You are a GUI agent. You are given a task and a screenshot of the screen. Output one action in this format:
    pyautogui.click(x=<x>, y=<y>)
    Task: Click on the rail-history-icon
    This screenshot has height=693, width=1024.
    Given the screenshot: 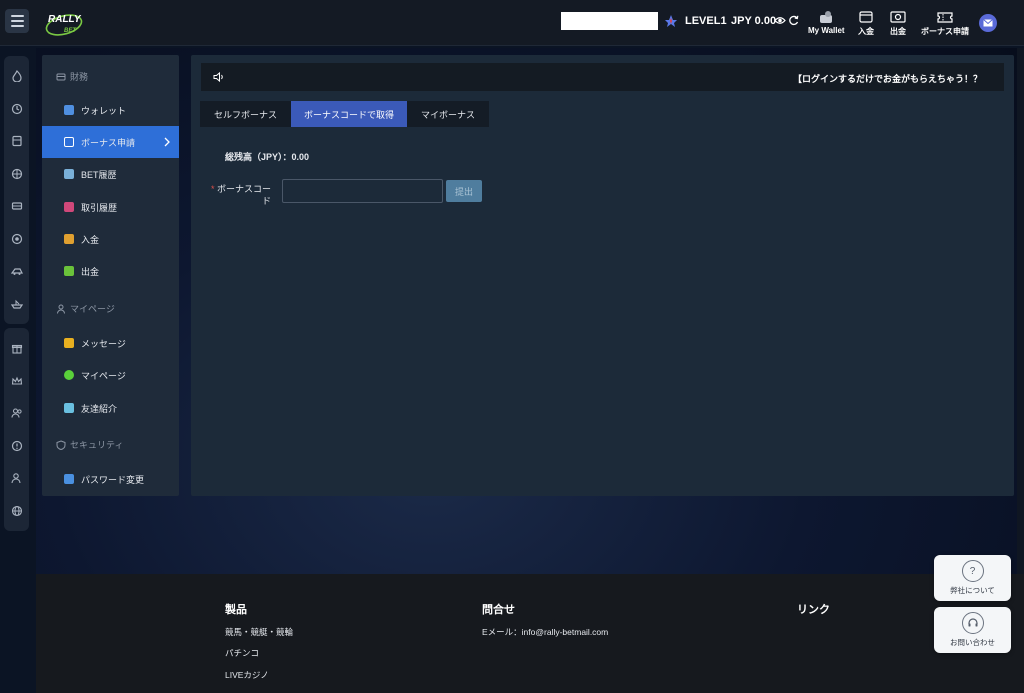 What is the action you would take?
    pyautogui.click(x=16, y=109)
    